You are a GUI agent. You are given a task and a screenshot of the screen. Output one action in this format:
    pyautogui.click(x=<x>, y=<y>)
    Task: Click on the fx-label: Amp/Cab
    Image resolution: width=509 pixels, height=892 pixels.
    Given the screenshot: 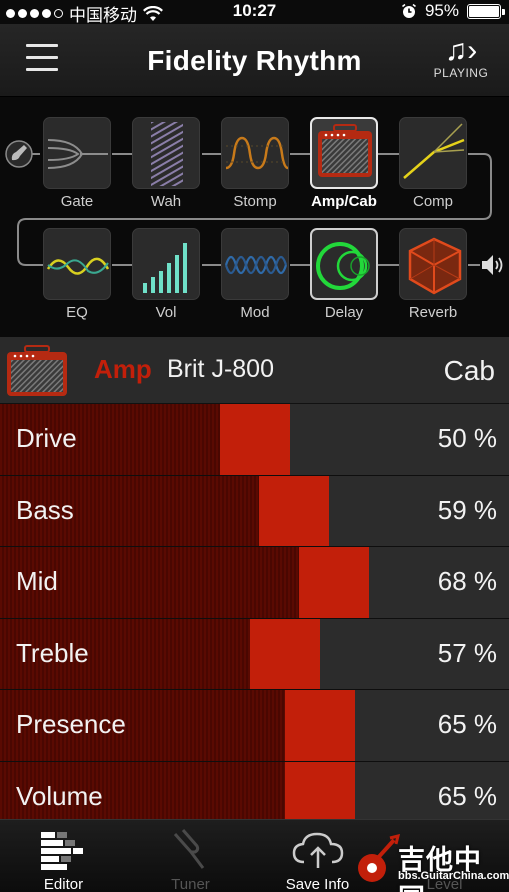 What is the action you would take?
    pyautogui.click(x=344, y=201)
    